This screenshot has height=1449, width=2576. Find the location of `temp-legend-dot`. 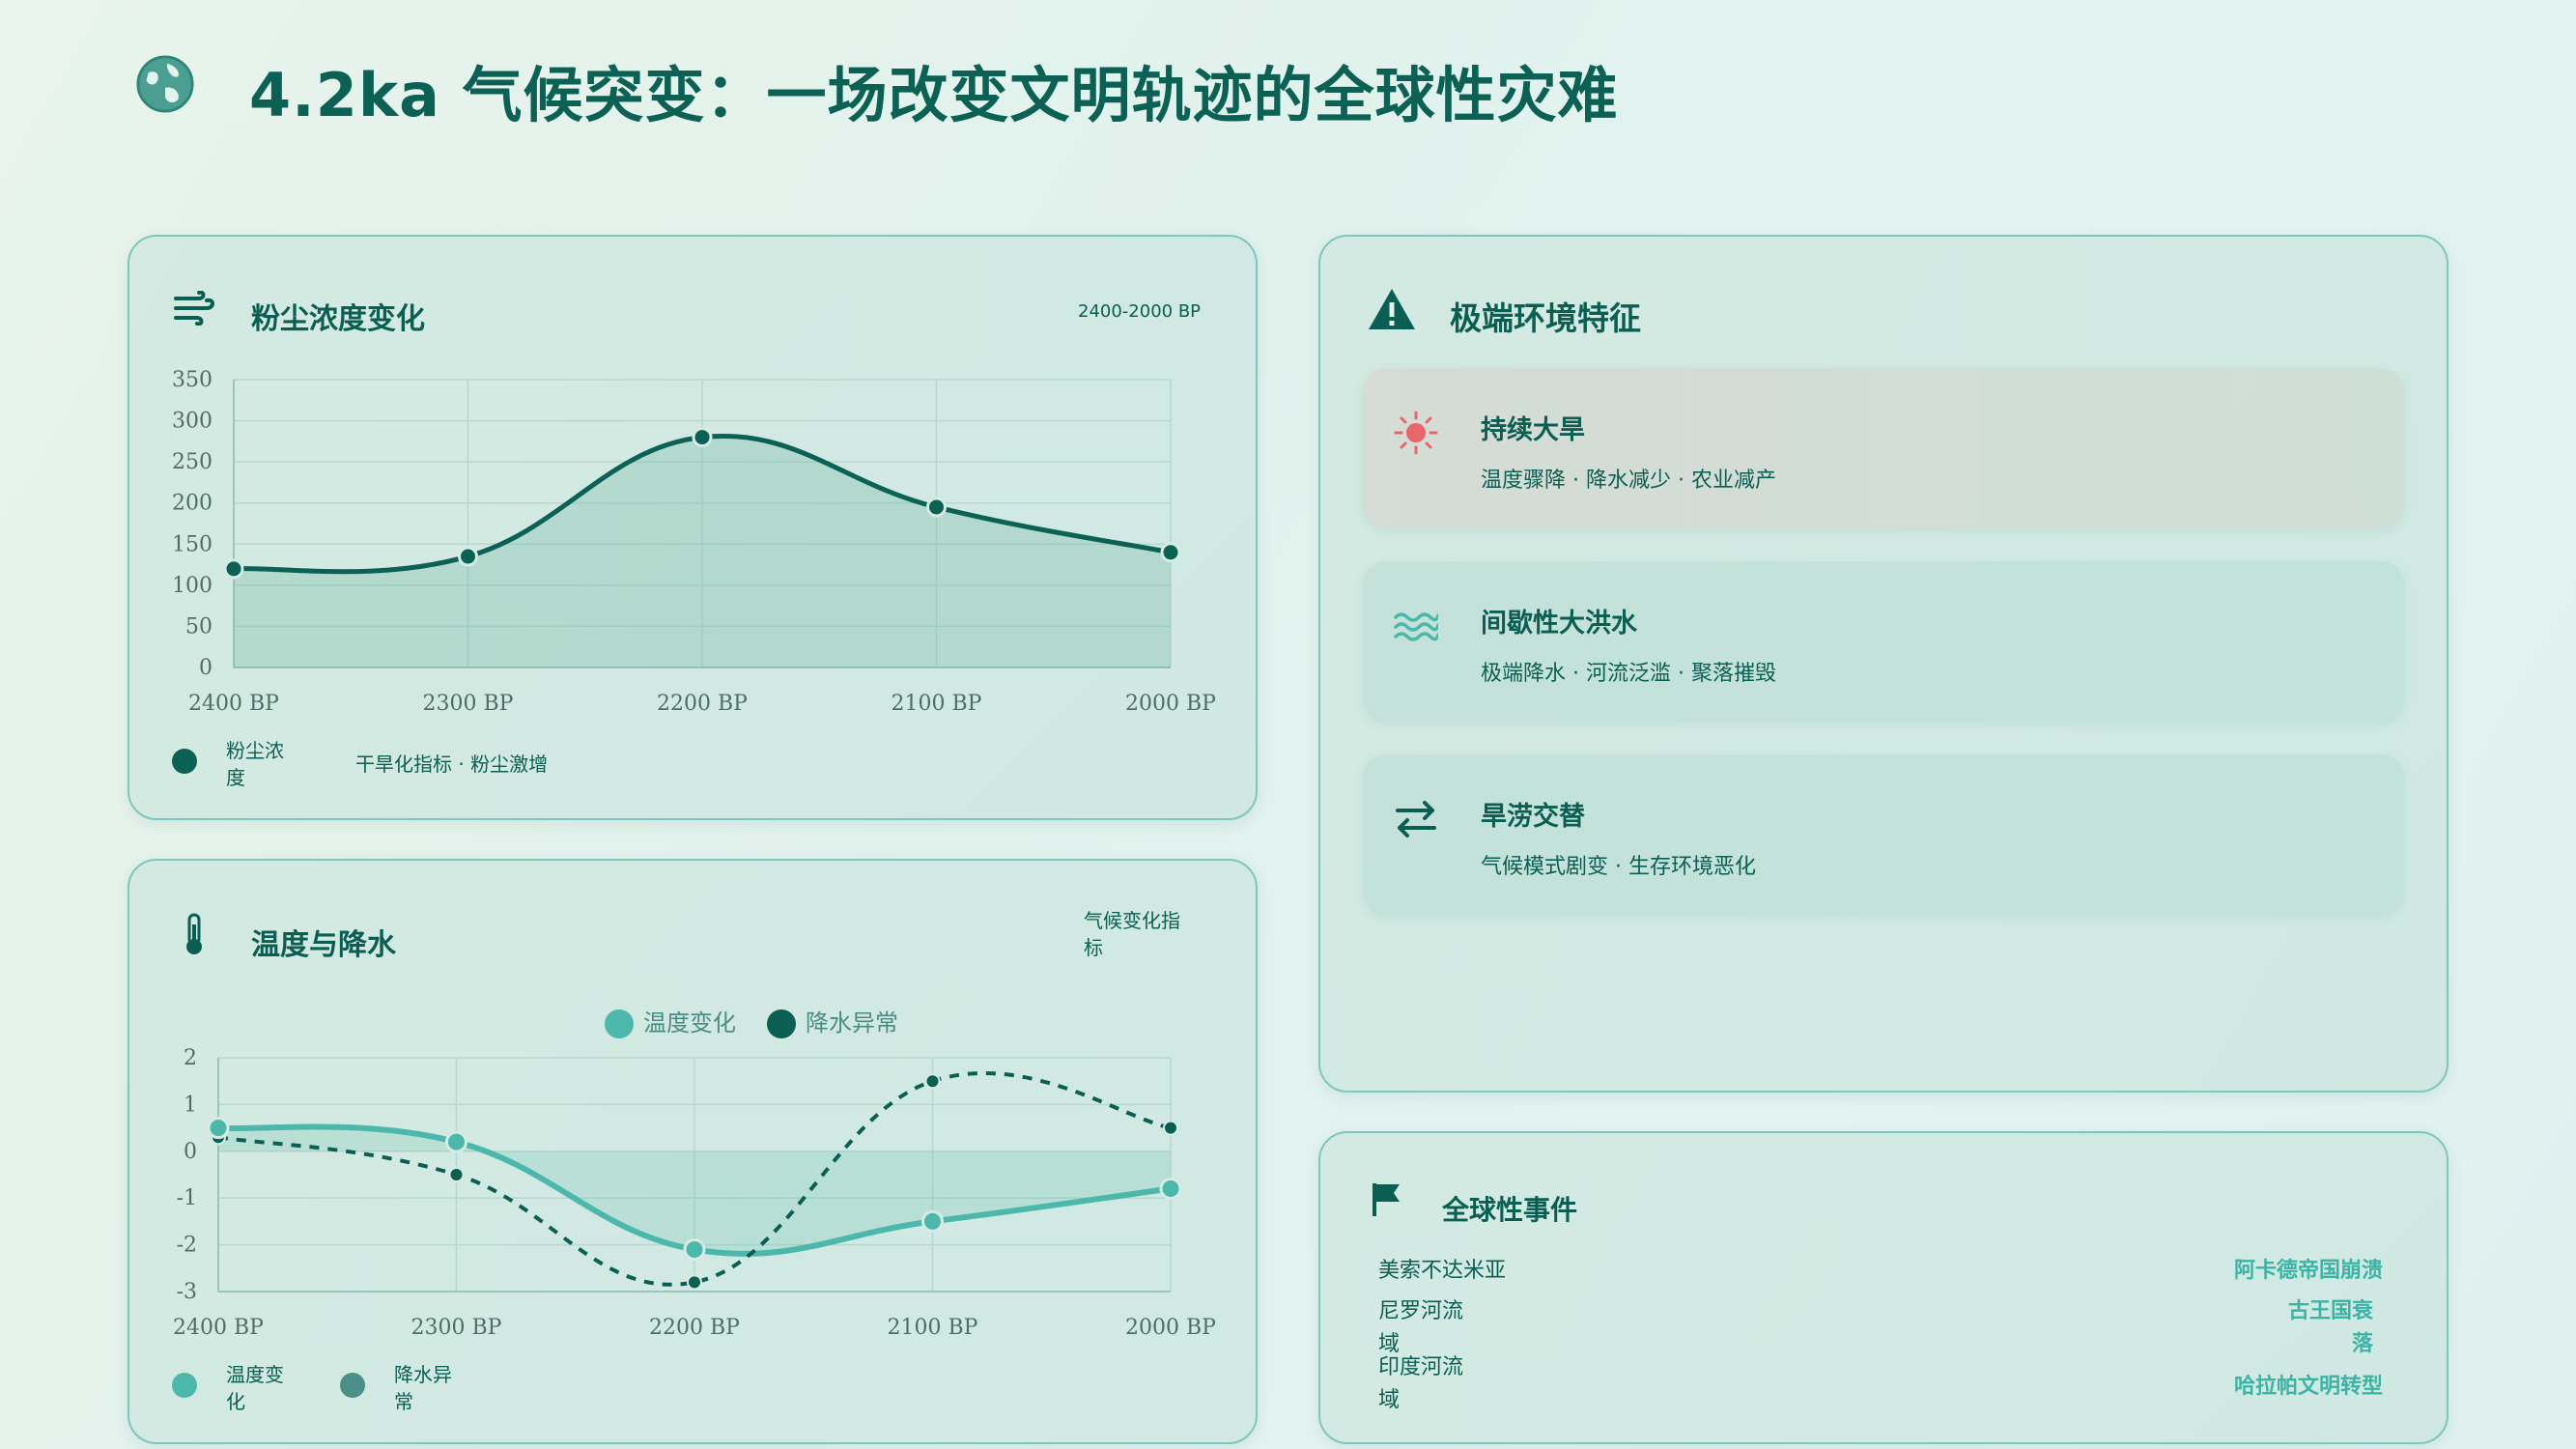

temp-legend-dot is located at coordinates (184, 1385).